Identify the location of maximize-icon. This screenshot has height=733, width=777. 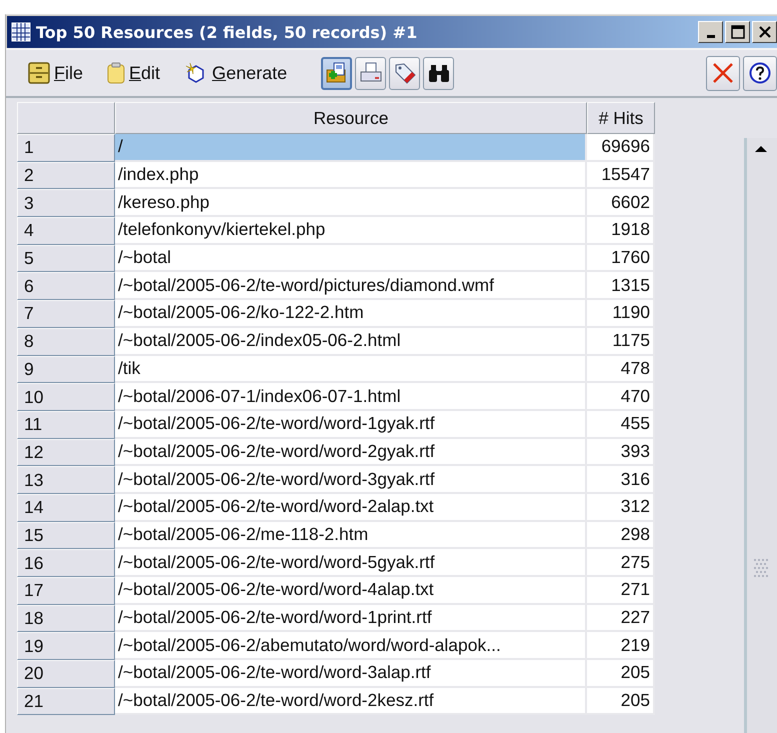
(737, 32).